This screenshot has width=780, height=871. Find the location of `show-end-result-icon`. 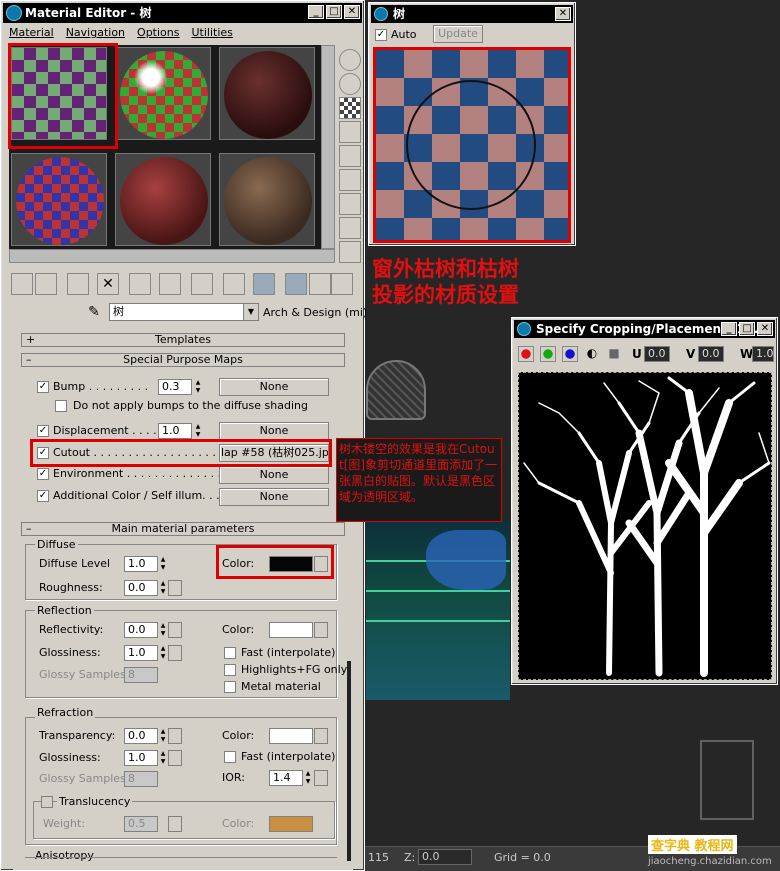

show-end-result-icon is located at coordinates (264, 284).